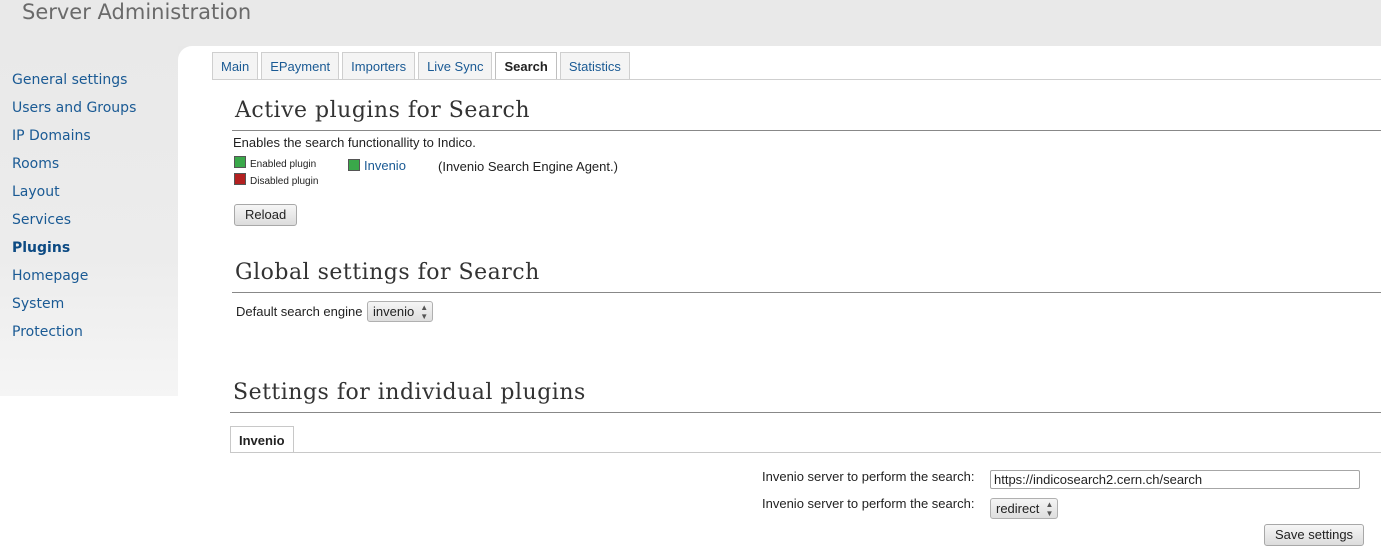 This screenshot has width=1381, height=560. I want to click on legend-disabled: Disabled plugin, so click(276, 180).